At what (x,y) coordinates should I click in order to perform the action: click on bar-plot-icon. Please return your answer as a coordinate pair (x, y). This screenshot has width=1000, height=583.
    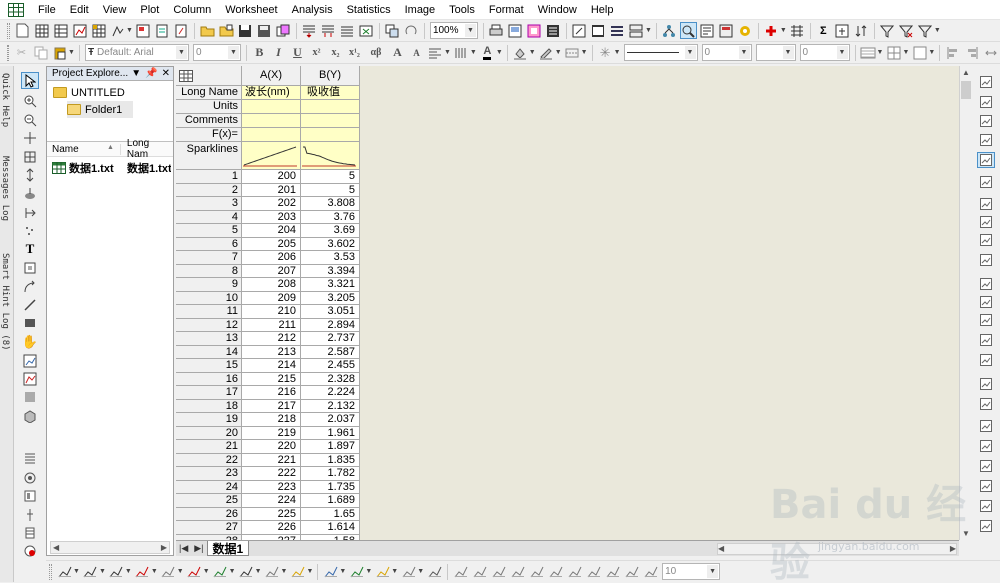
    Looking at the image, I should click on (168, 571).